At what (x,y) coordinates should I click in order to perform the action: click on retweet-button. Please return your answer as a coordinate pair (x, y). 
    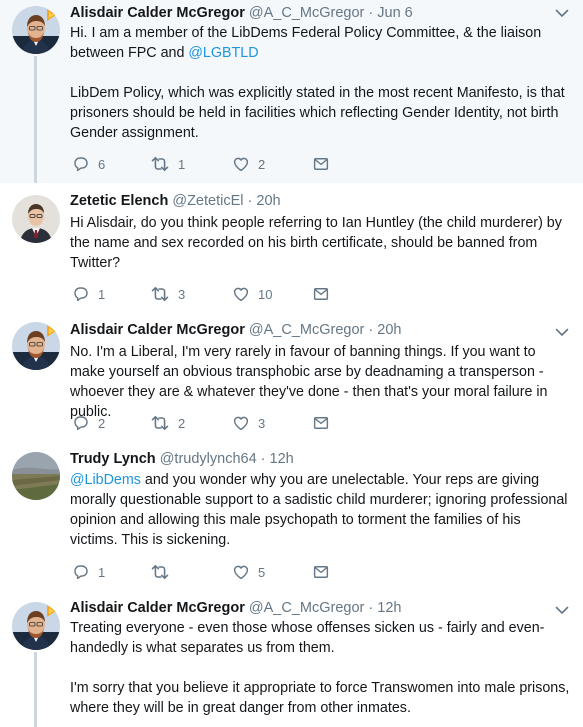
    Looking at the image, I should click on (164, 572).